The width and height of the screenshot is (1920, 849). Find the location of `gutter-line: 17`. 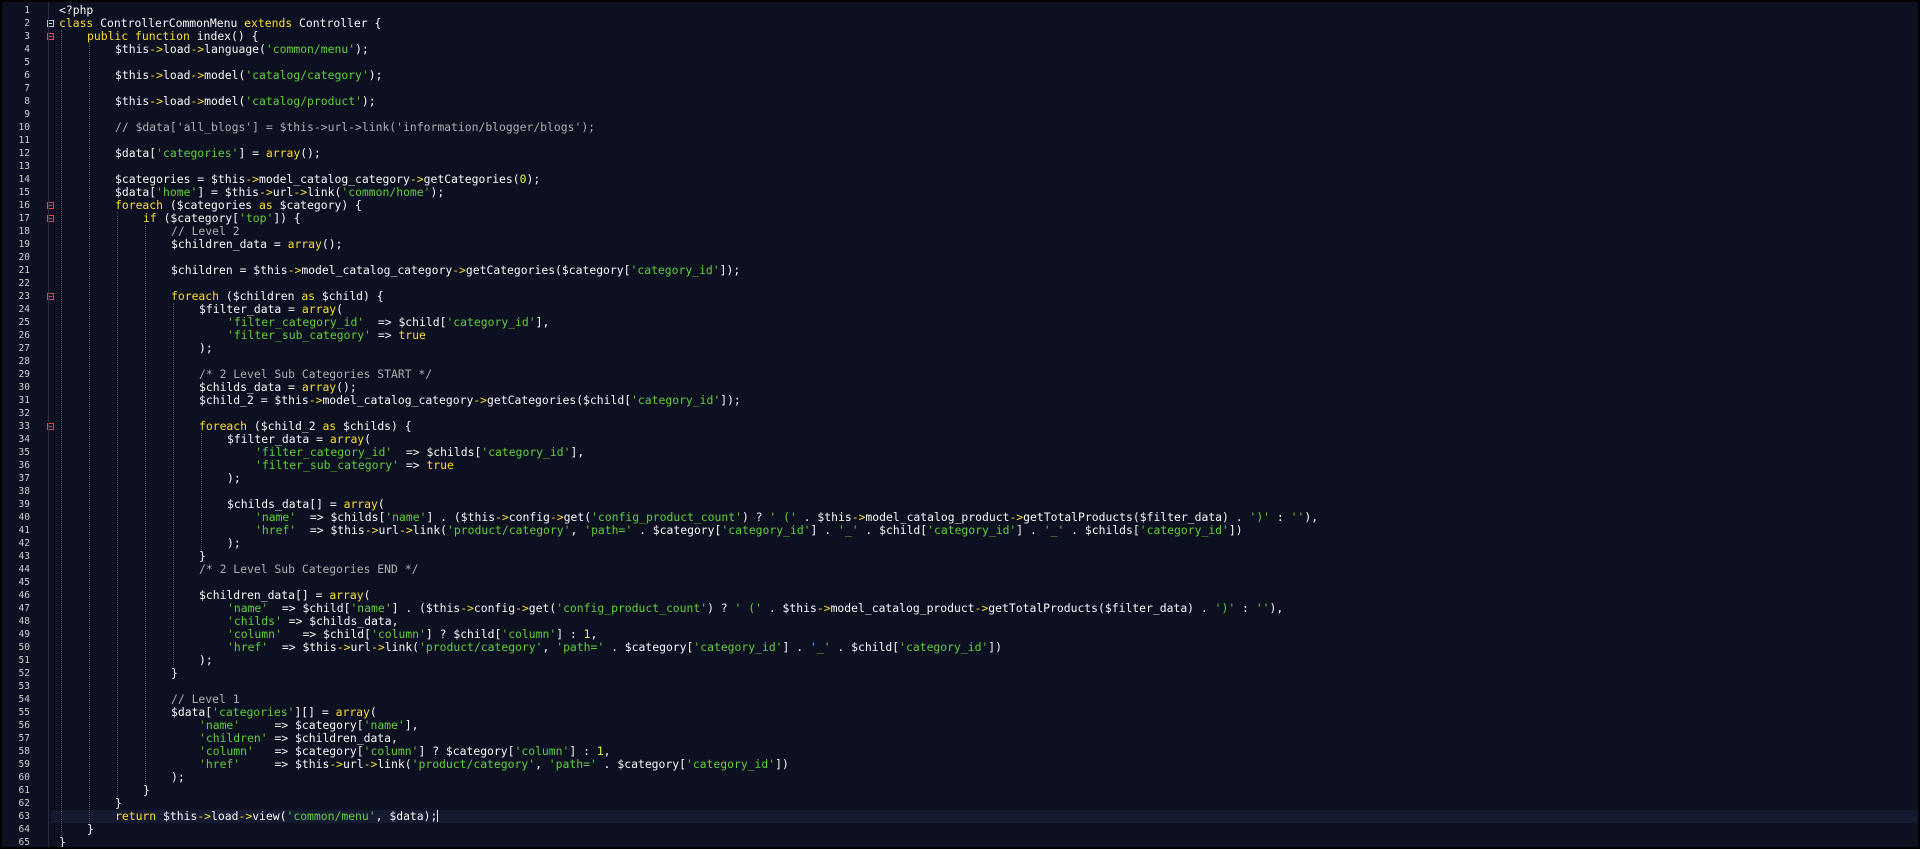

gutter-line: 17 is located at coordinates (28, 218).